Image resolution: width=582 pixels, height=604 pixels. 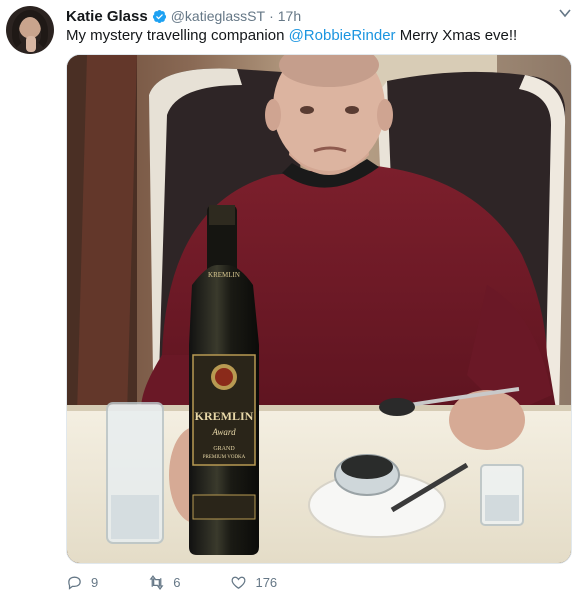 What do you see at coordinates (224, 449) in the screenshot?
I see `bottle-grand: GRAND` at bounding box center [224, 449].